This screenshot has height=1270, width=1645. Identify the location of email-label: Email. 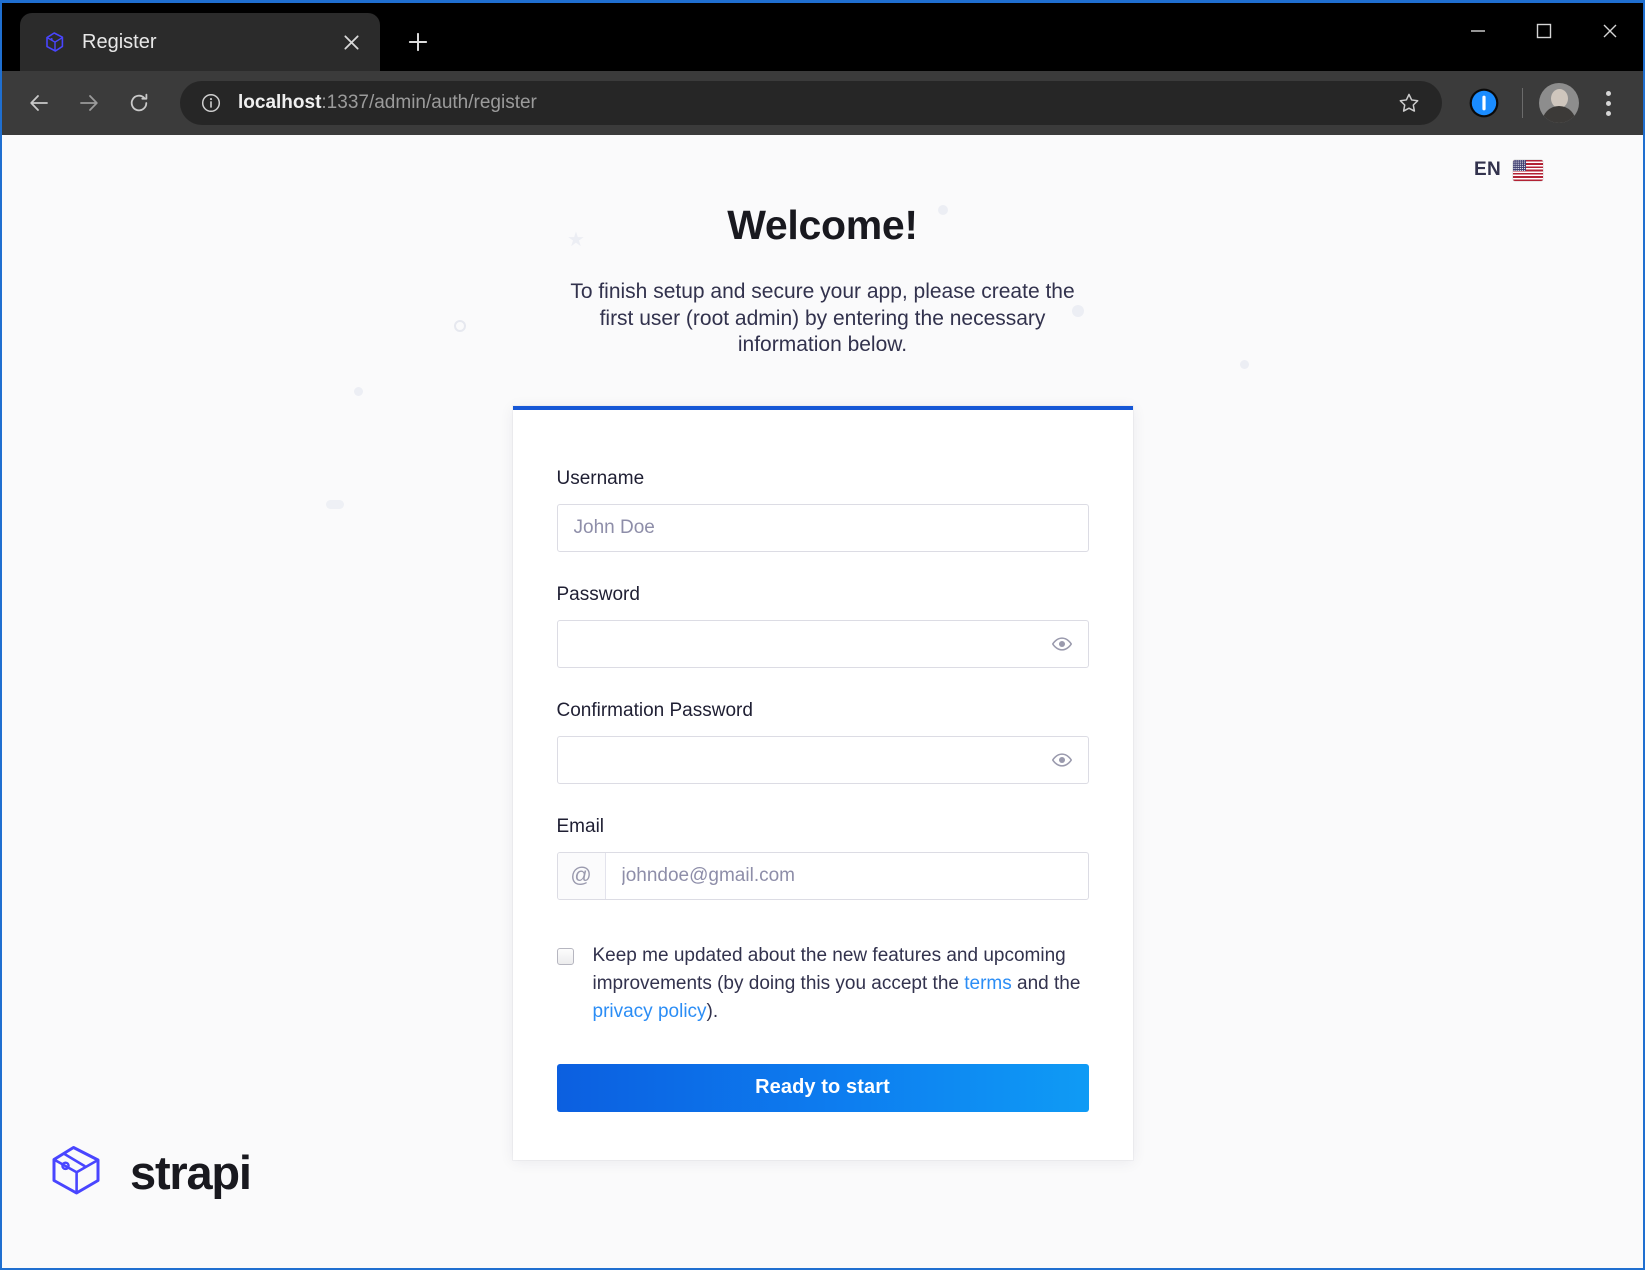
(580, 827).